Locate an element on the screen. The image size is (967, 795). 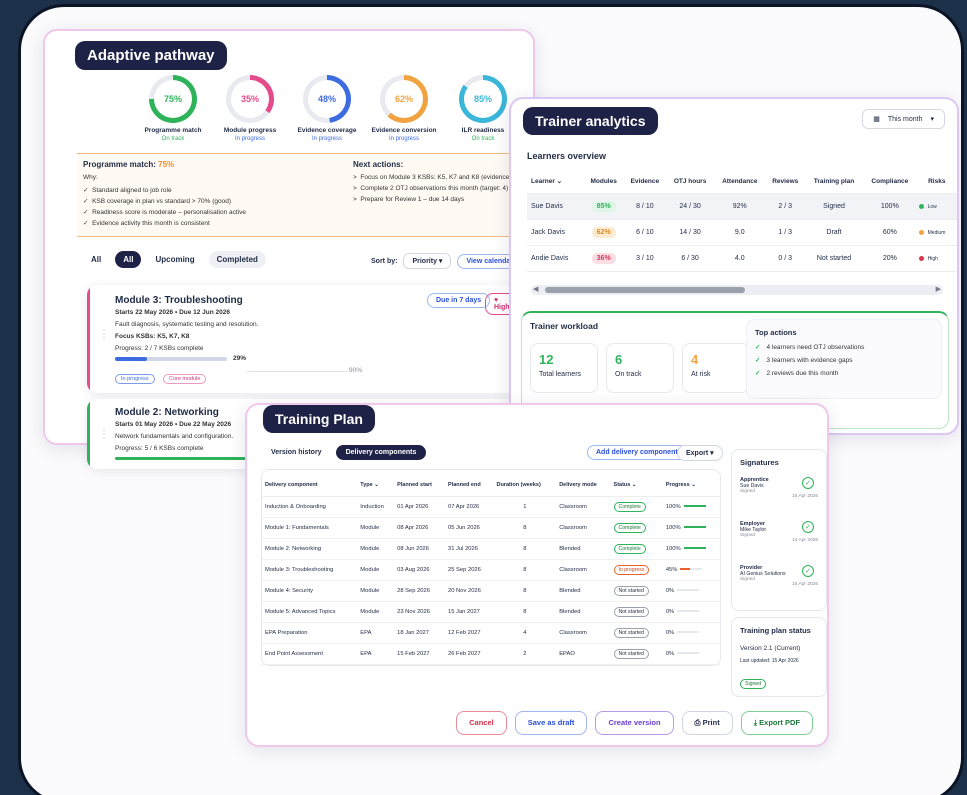
secondary-pct: 90% is located at coordinates (356, 370).